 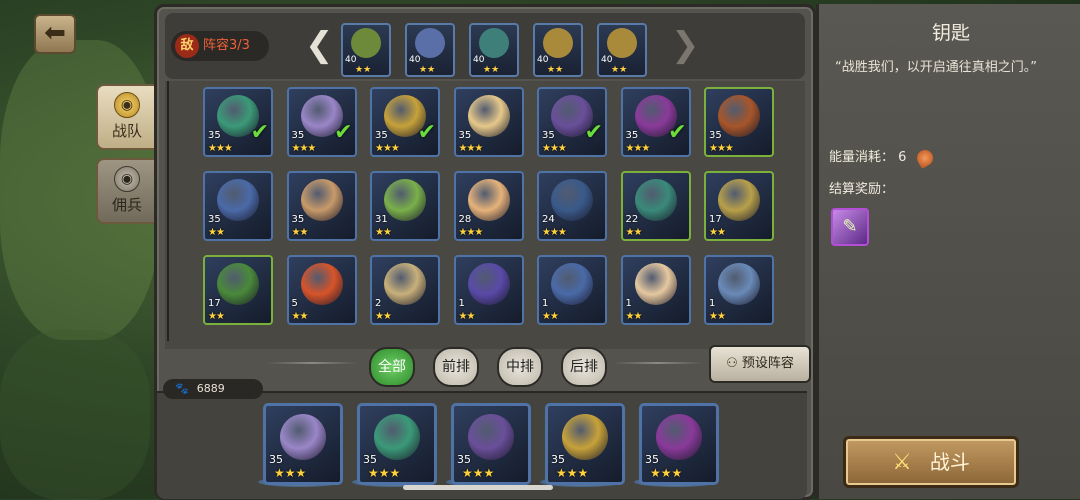 I want to click on hero-level: 5, so click(x=294, y=303).